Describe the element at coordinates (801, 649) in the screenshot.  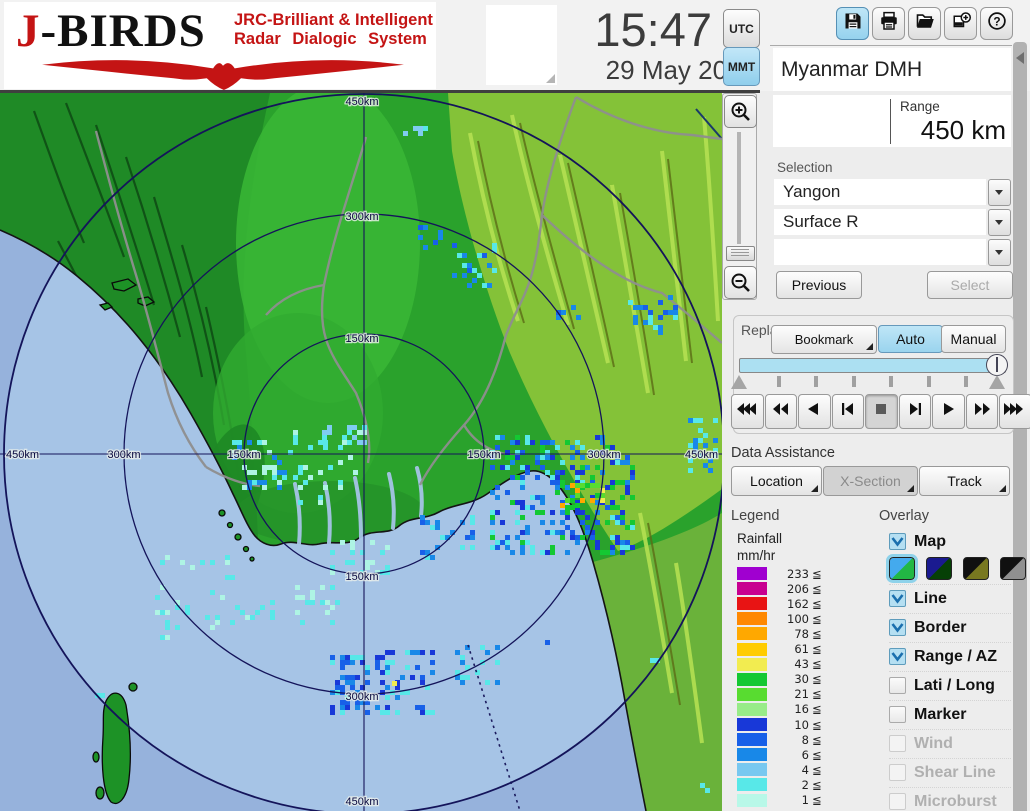
I see `legend-value: 61` at that location.